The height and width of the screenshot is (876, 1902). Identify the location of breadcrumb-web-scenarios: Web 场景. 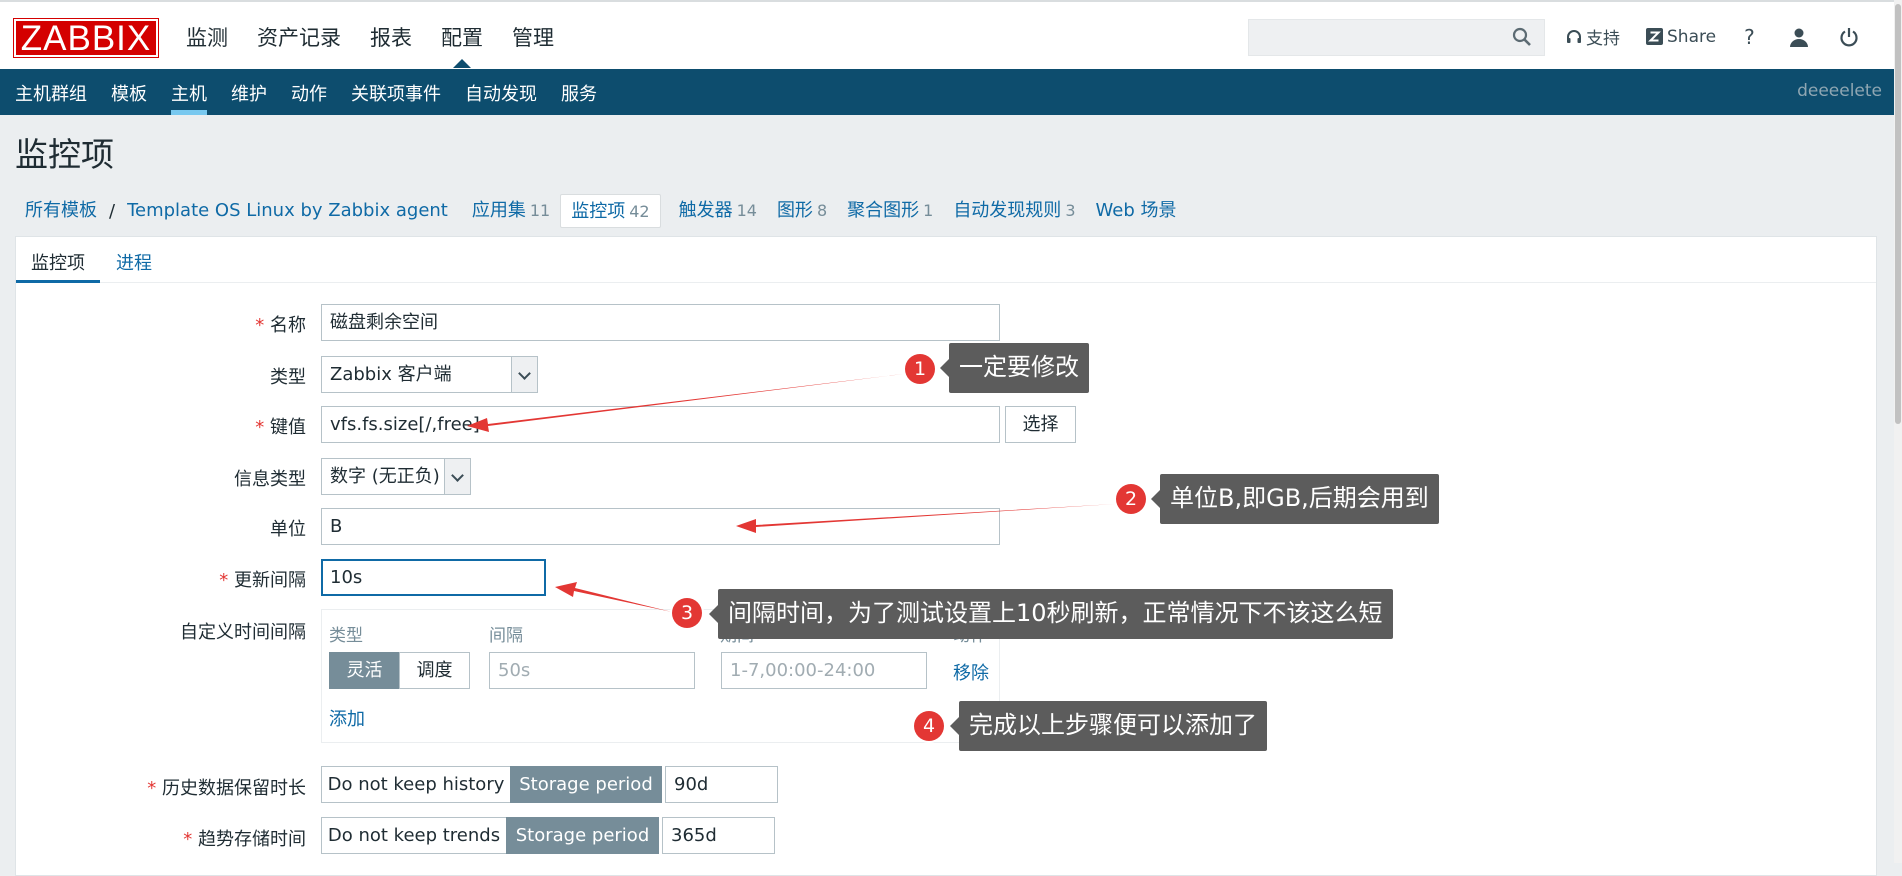
(1136, 211).